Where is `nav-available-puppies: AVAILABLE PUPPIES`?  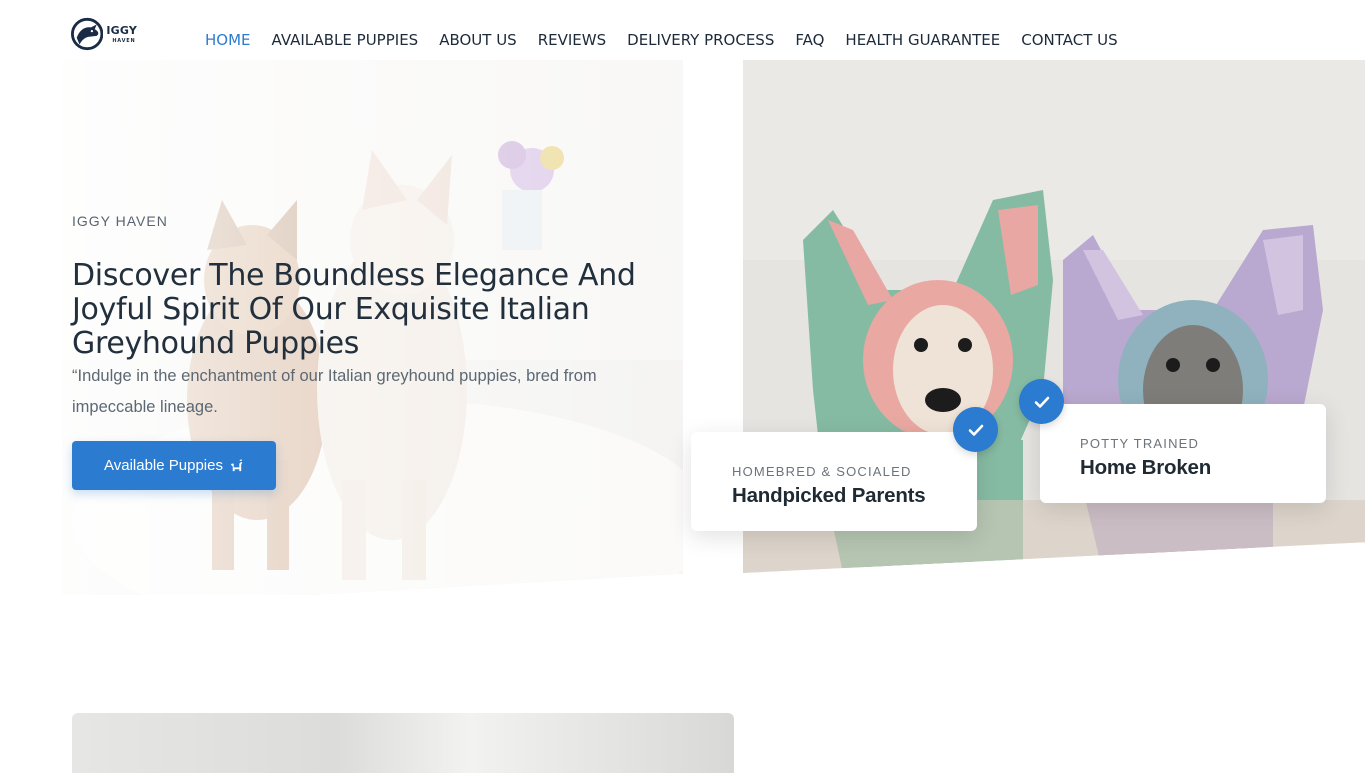
nav-available-puppies: AVAILABLE PUPPIES is located at coordinates (345, 40).